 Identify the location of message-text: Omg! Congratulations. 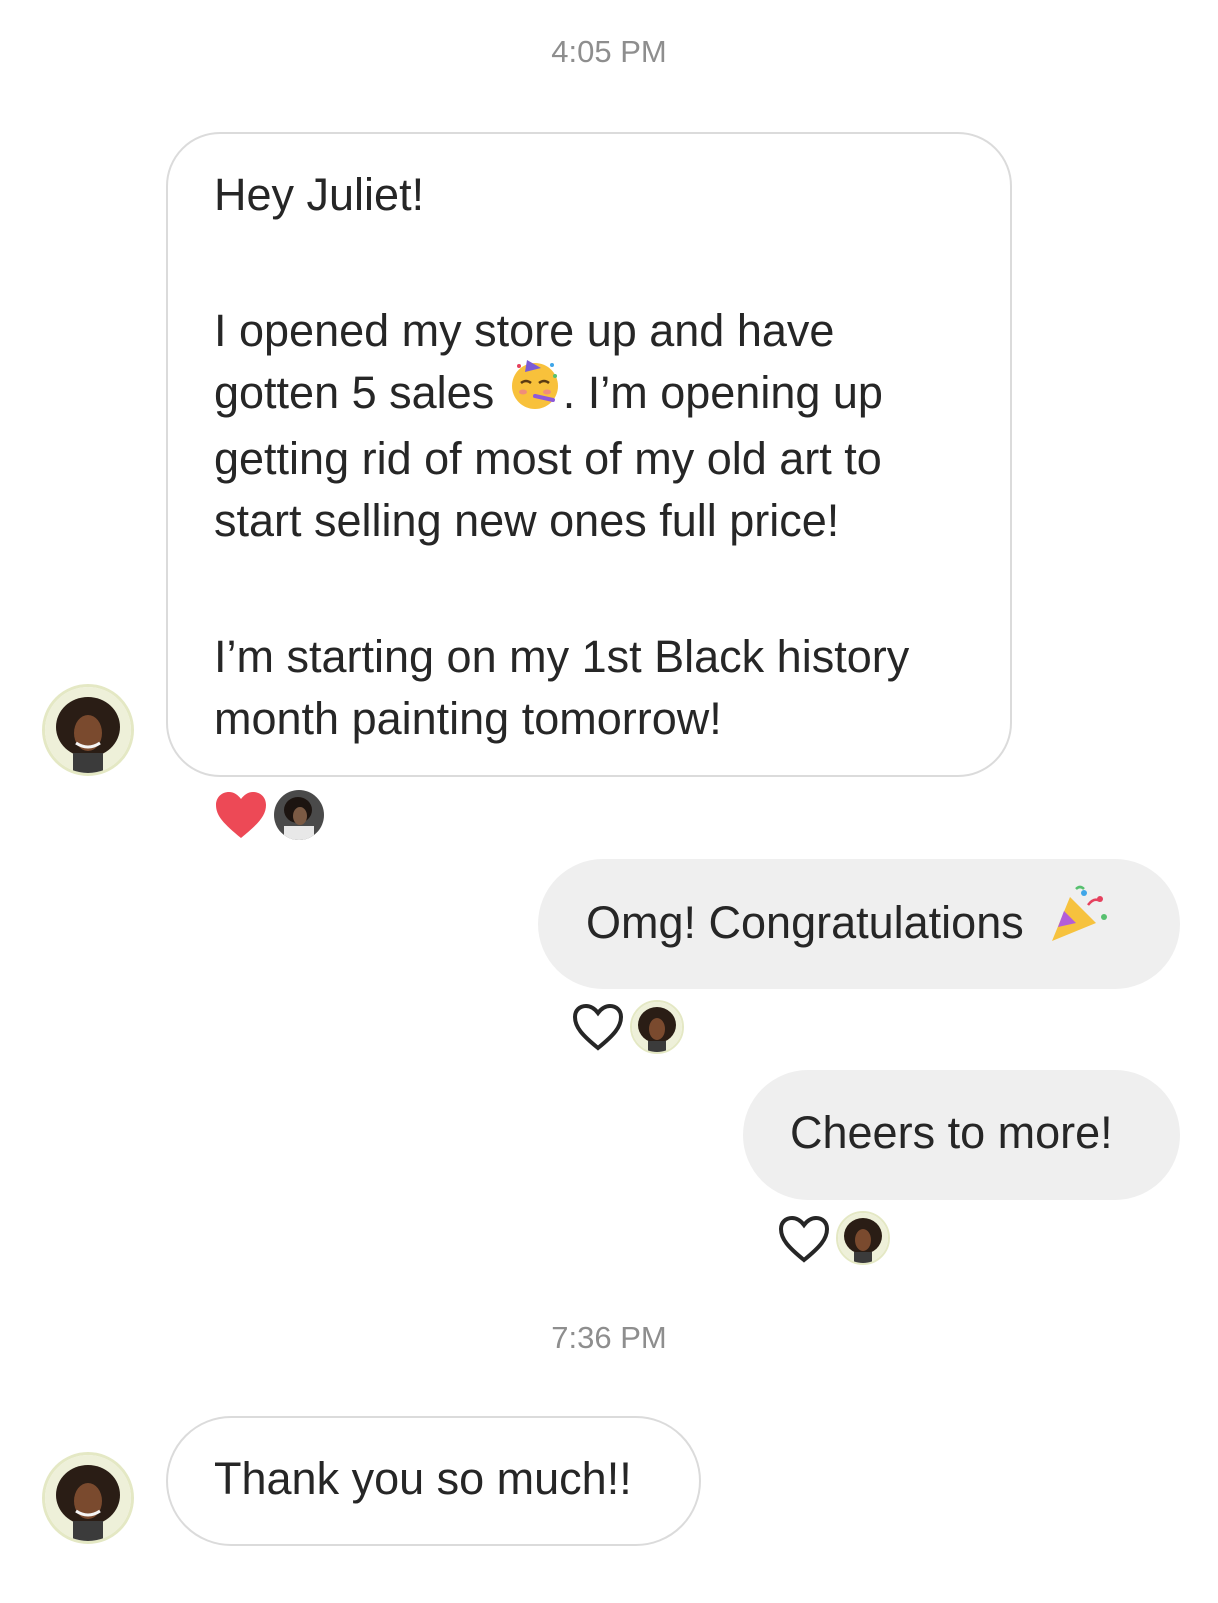
(805, 922).